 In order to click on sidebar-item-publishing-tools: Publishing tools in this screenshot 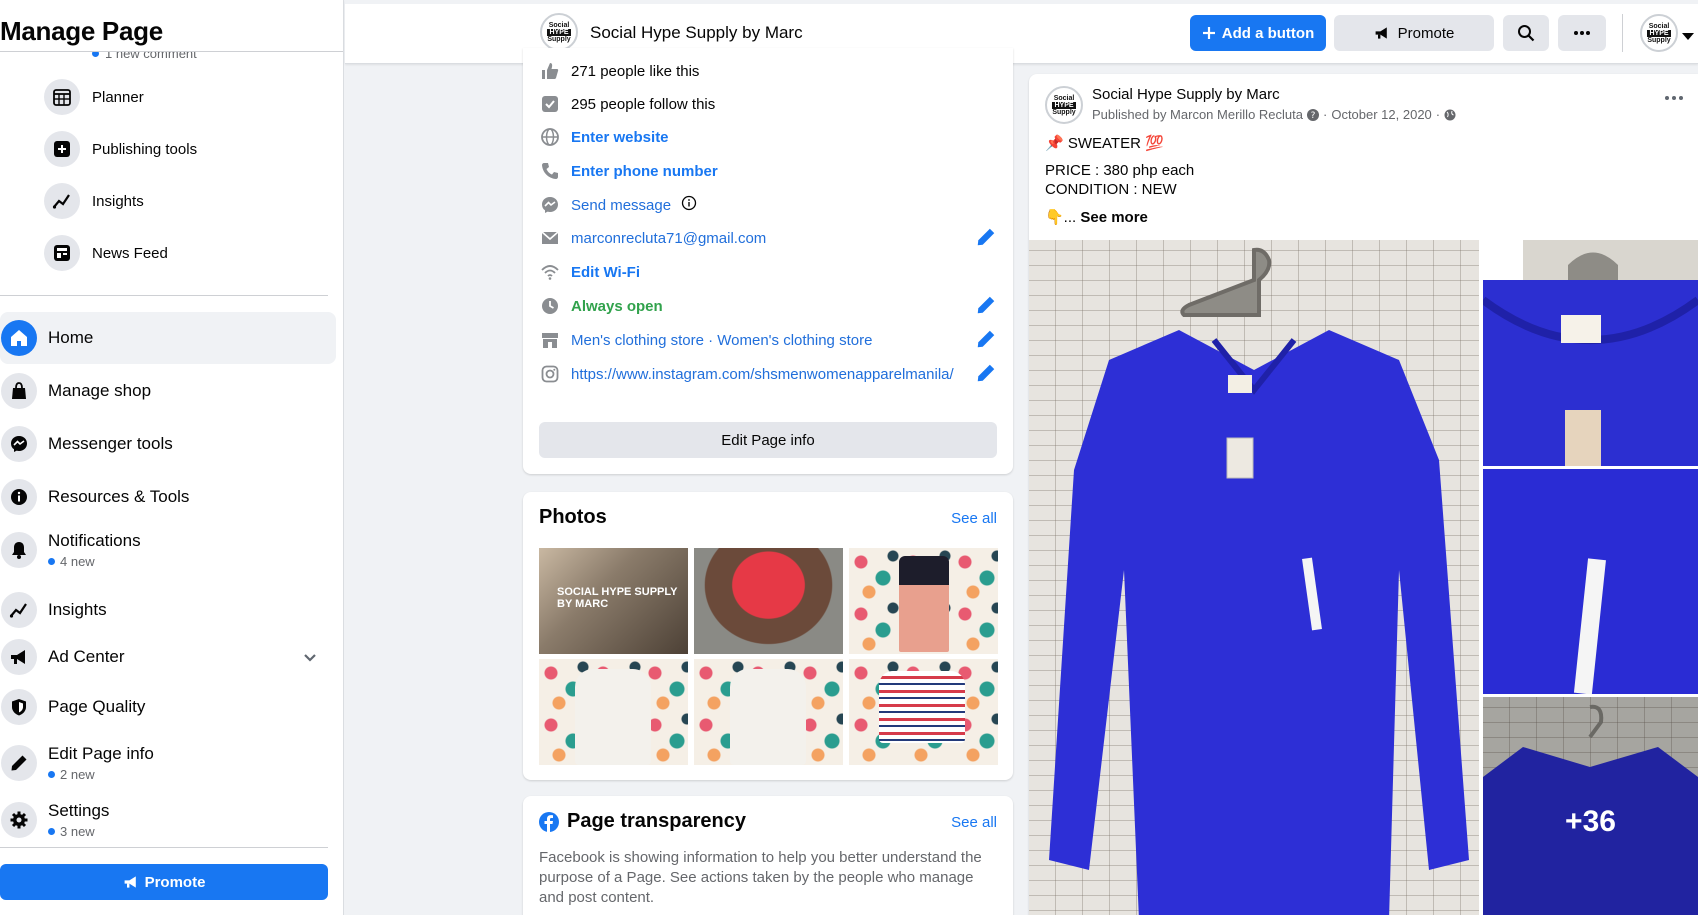, I will do `click(120, 149)`.